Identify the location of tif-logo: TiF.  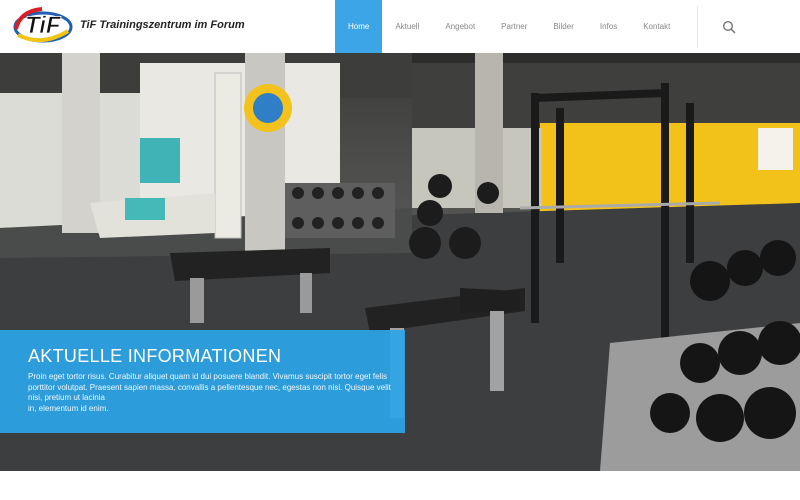
(43, 25).